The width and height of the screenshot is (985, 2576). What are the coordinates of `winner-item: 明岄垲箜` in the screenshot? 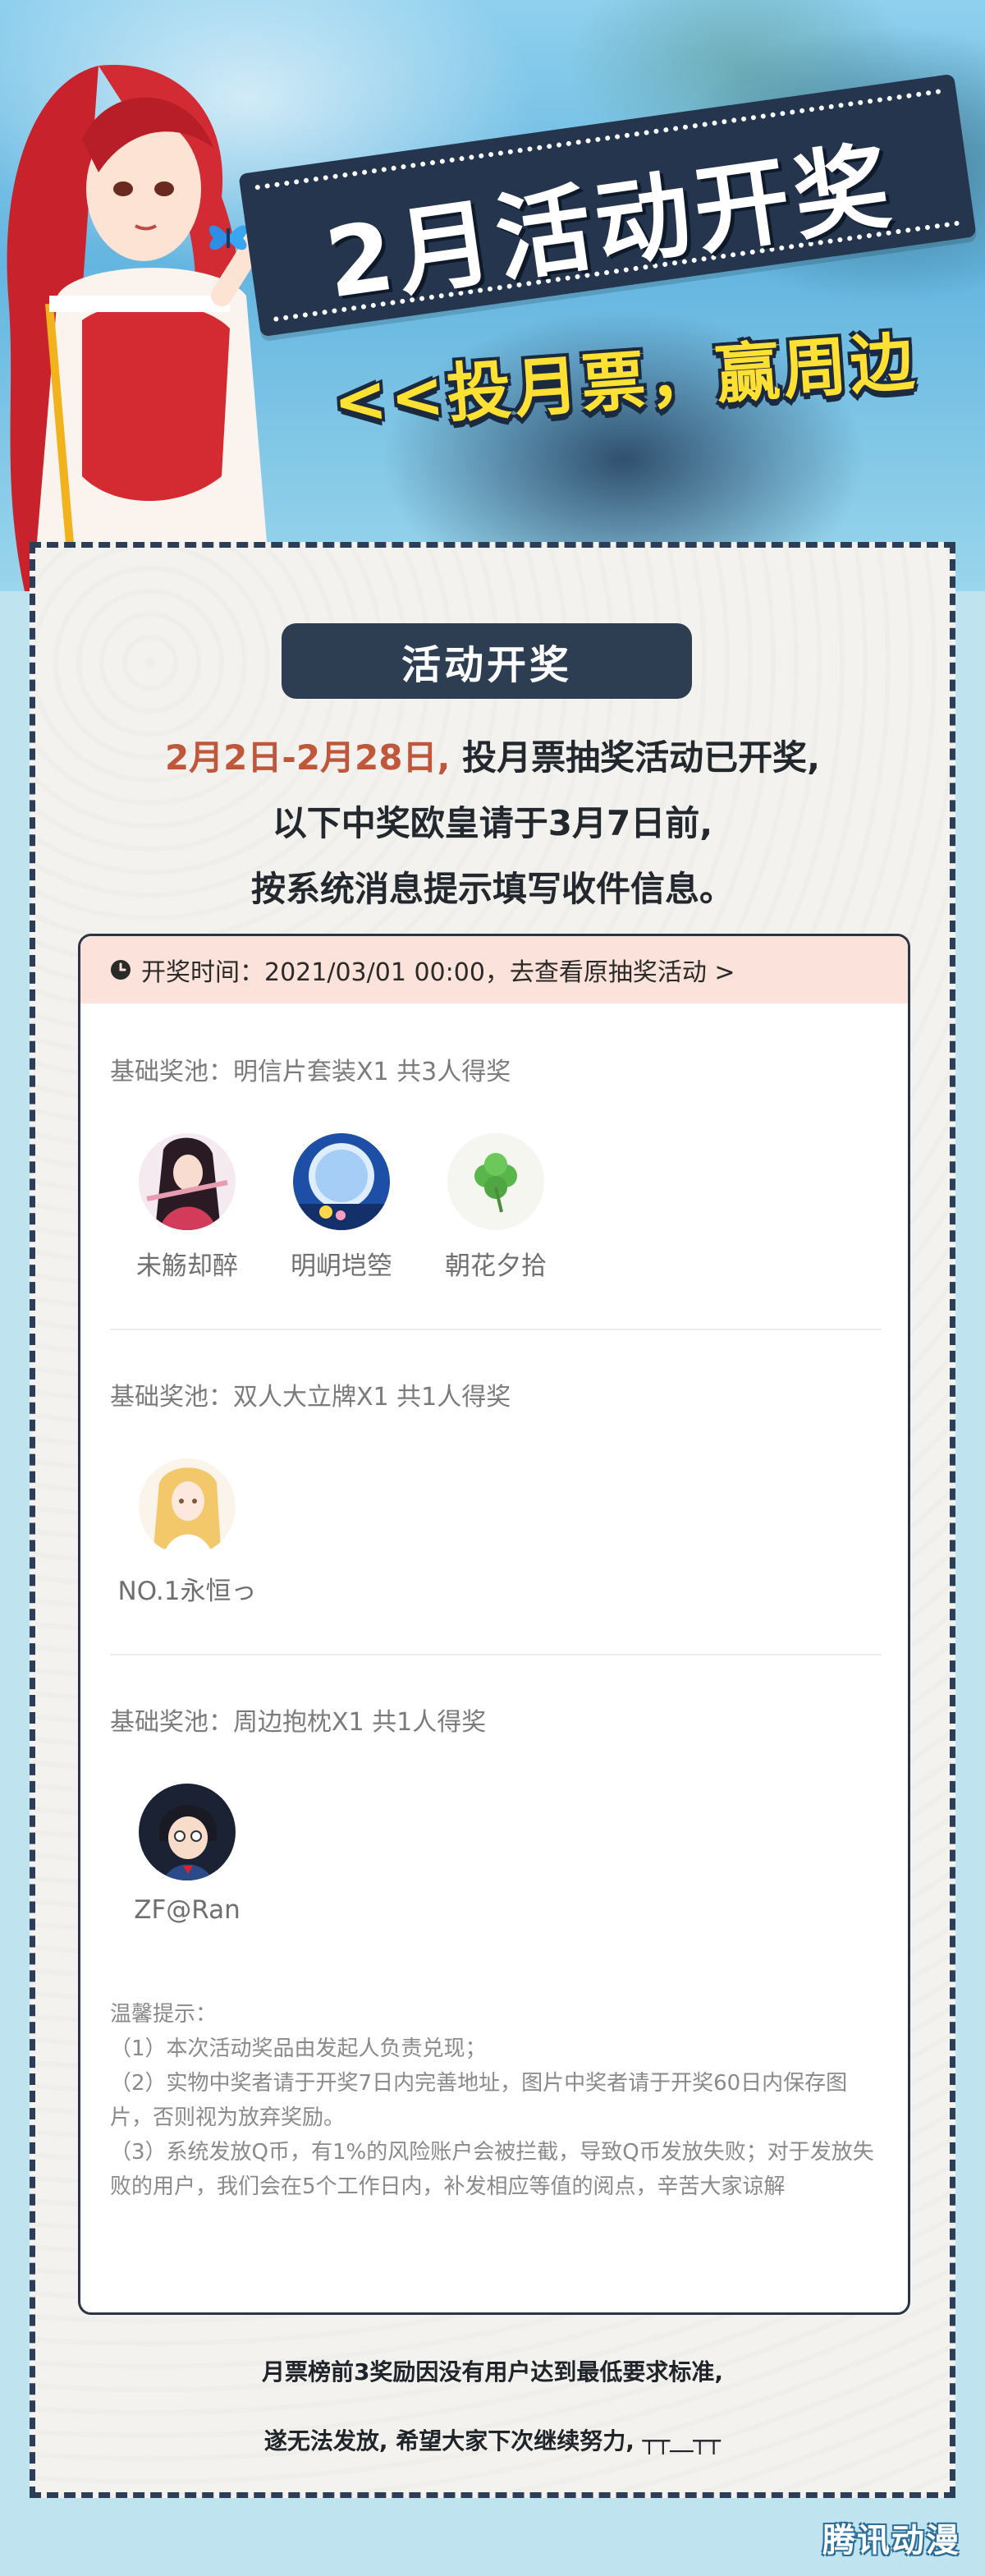 It's located at (341, 1207).